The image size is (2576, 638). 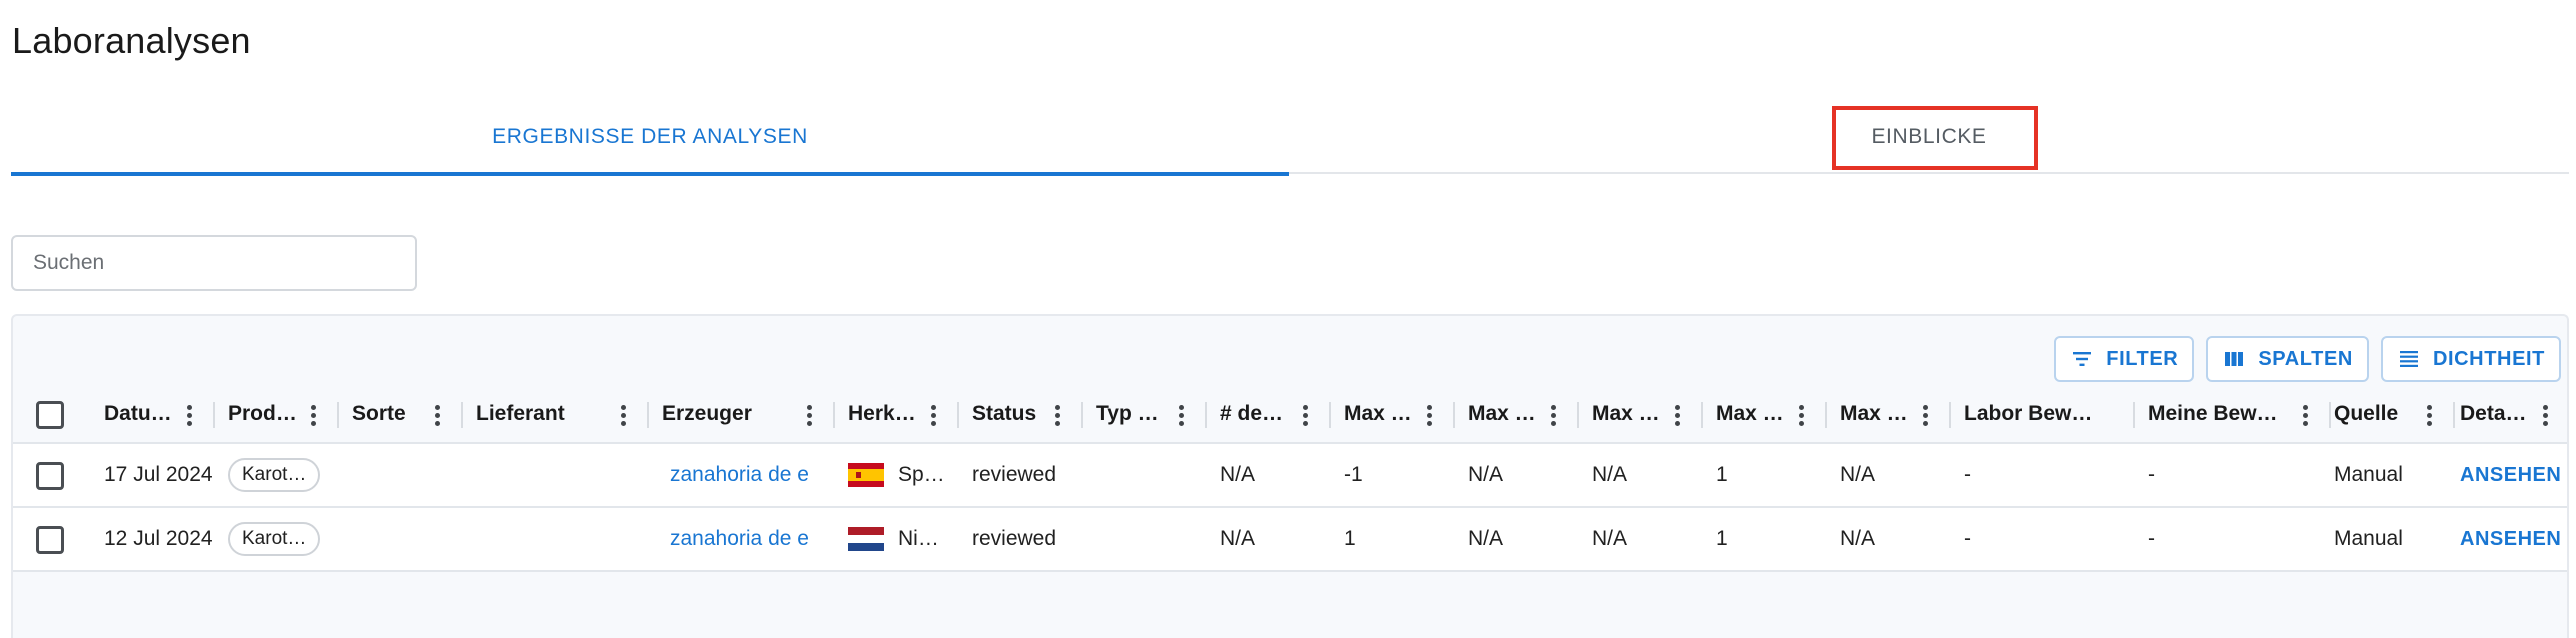 I want to click on cell-max-1: 1, so click(x=1350, y=538).